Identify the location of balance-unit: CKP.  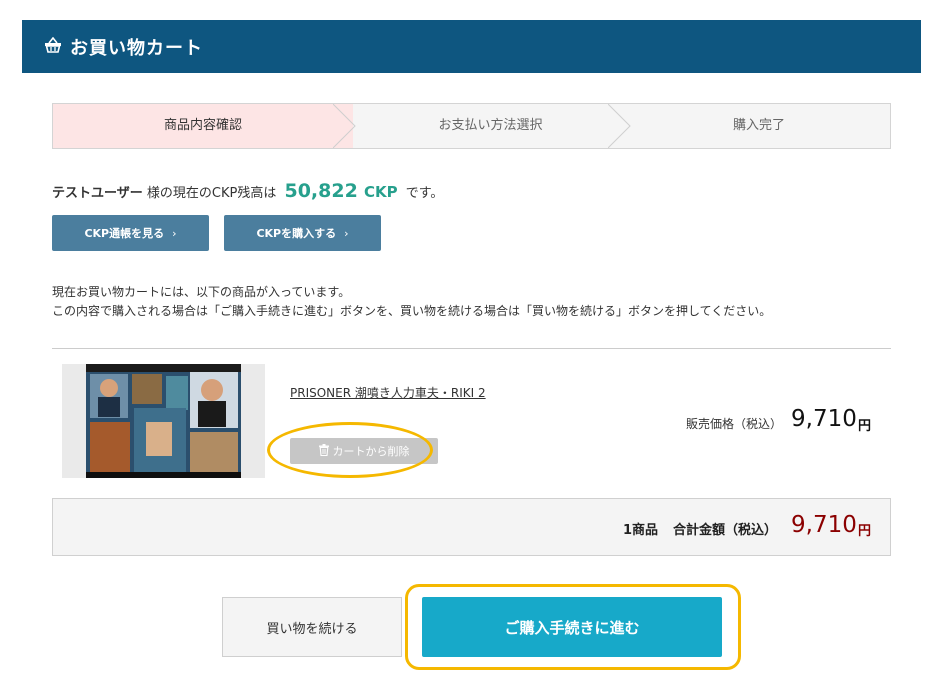
(380, 192).